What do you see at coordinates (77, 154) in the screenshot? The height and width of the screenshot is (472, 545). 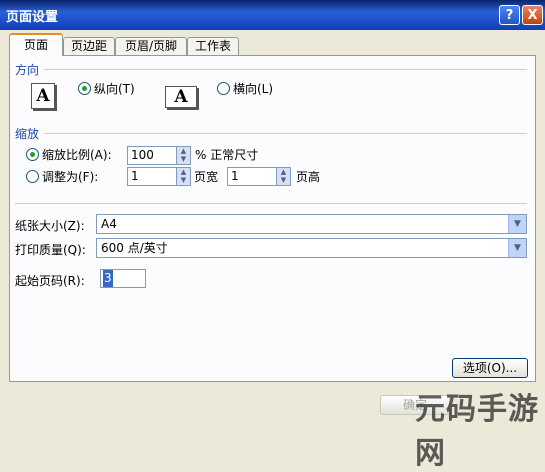 I see `scale-label: 缩放比例(A):` at bounding box center [77, 154].